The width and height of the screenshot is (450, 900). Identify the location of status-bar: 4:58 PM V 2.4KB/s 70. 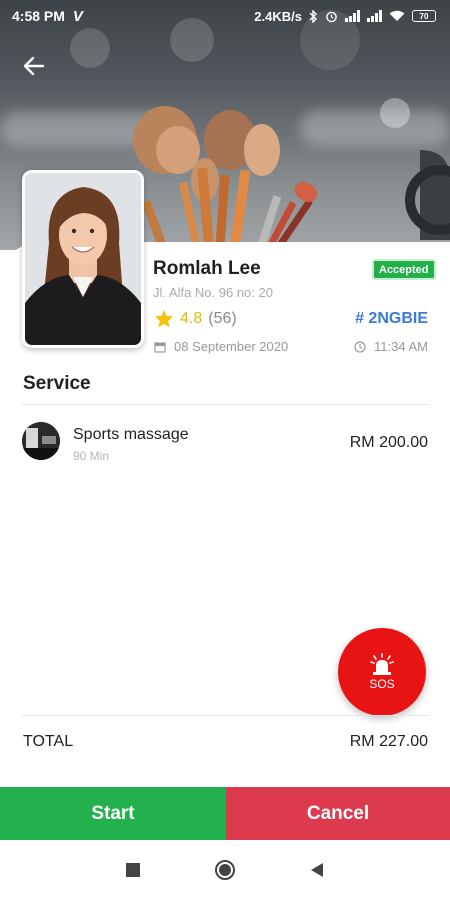
(225, 16).